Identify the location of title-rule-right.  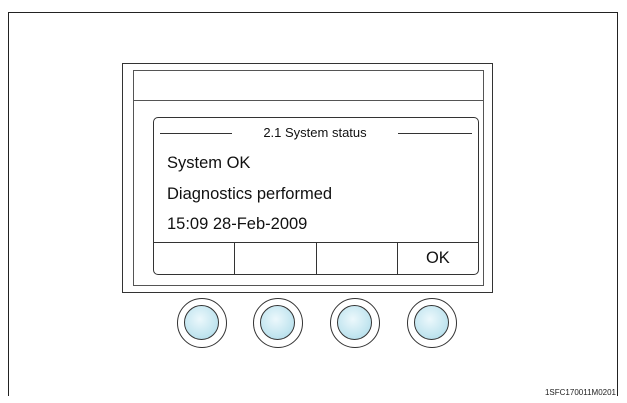
(435, 133).